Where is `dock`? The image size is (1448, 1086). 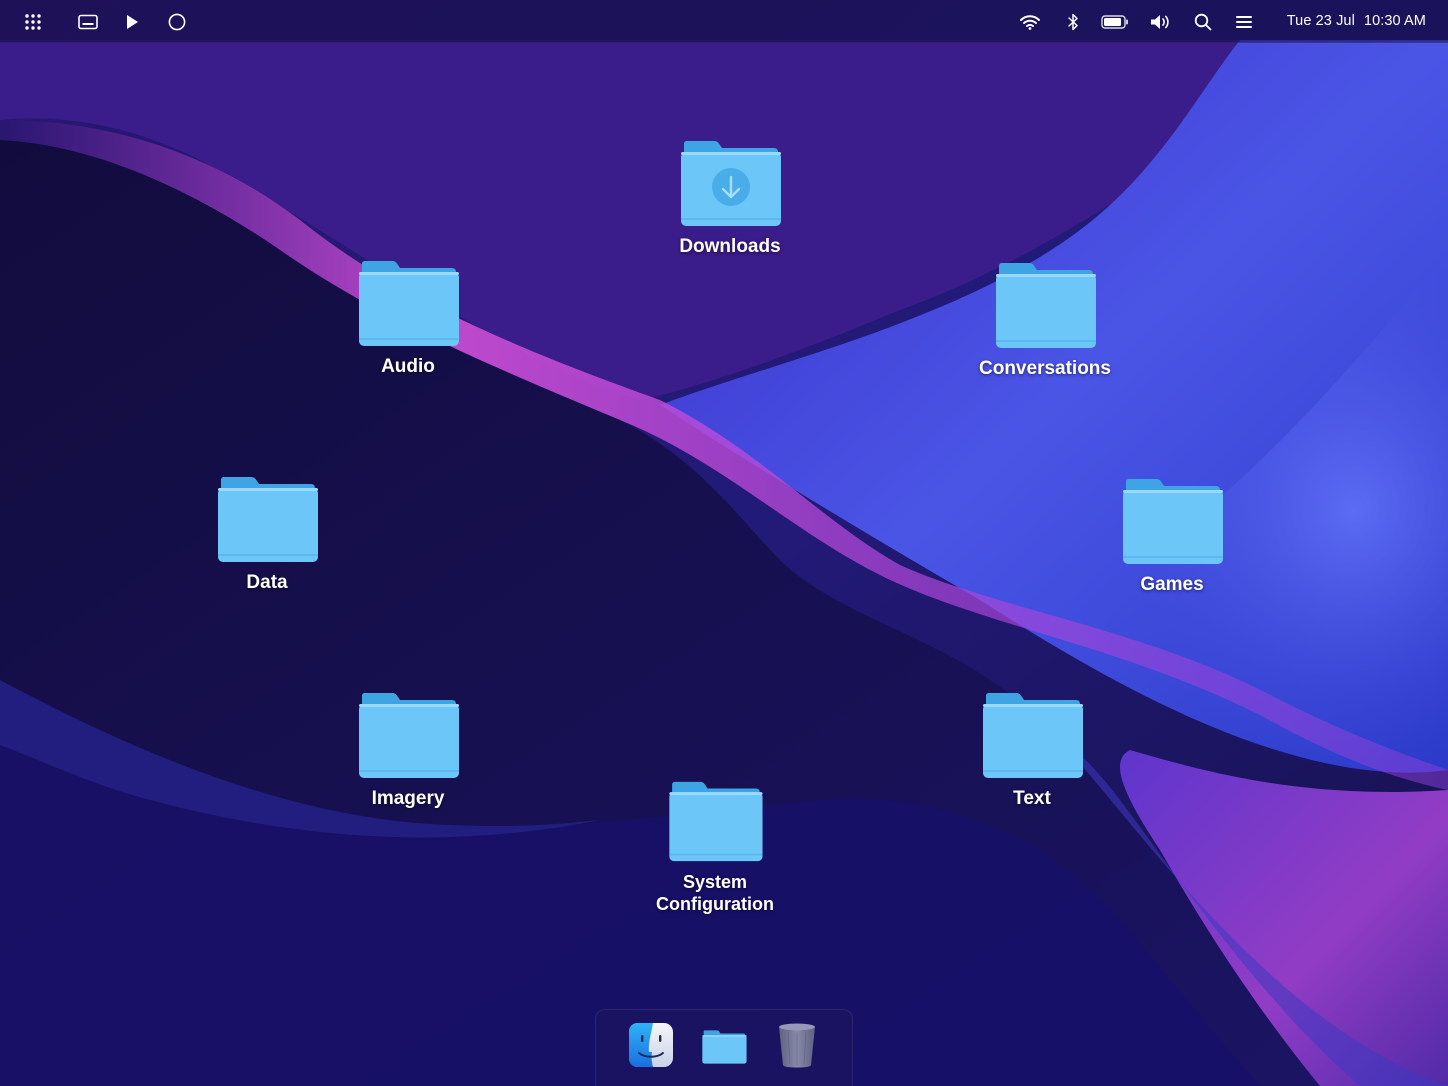
dock is located at coordinates (724, 1047).